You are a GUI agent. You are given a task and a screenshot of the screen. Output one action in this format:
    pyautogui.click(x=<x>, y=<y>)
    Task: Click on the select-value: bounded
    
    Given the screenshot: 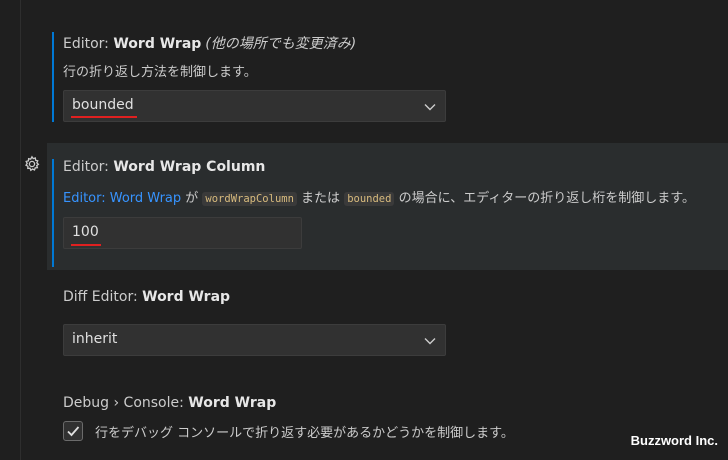 What is the action you would take?
    pyautogui.click(x=103, y=105)
    